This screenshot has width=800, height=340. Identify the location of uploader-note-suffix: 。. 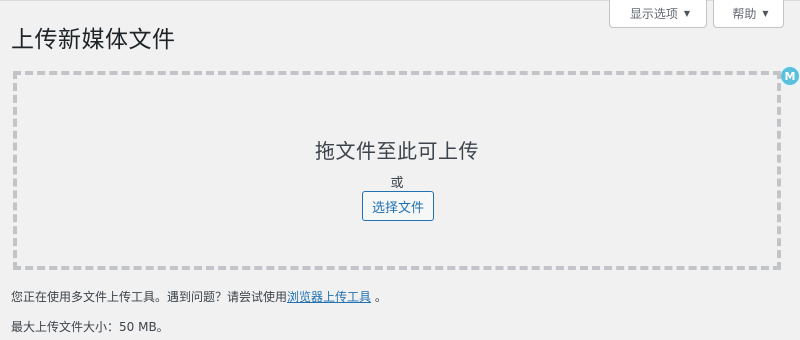
(379, 297).